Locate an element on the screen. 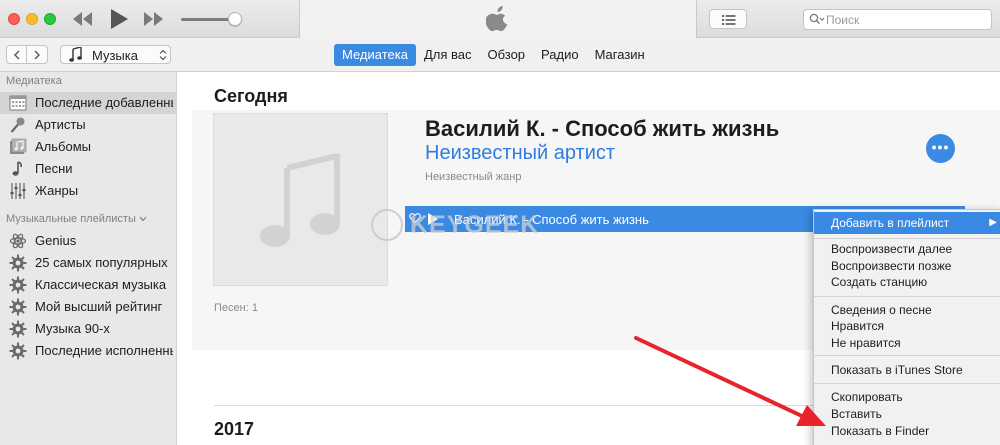  search-icon is located at coordinates (817, 19).